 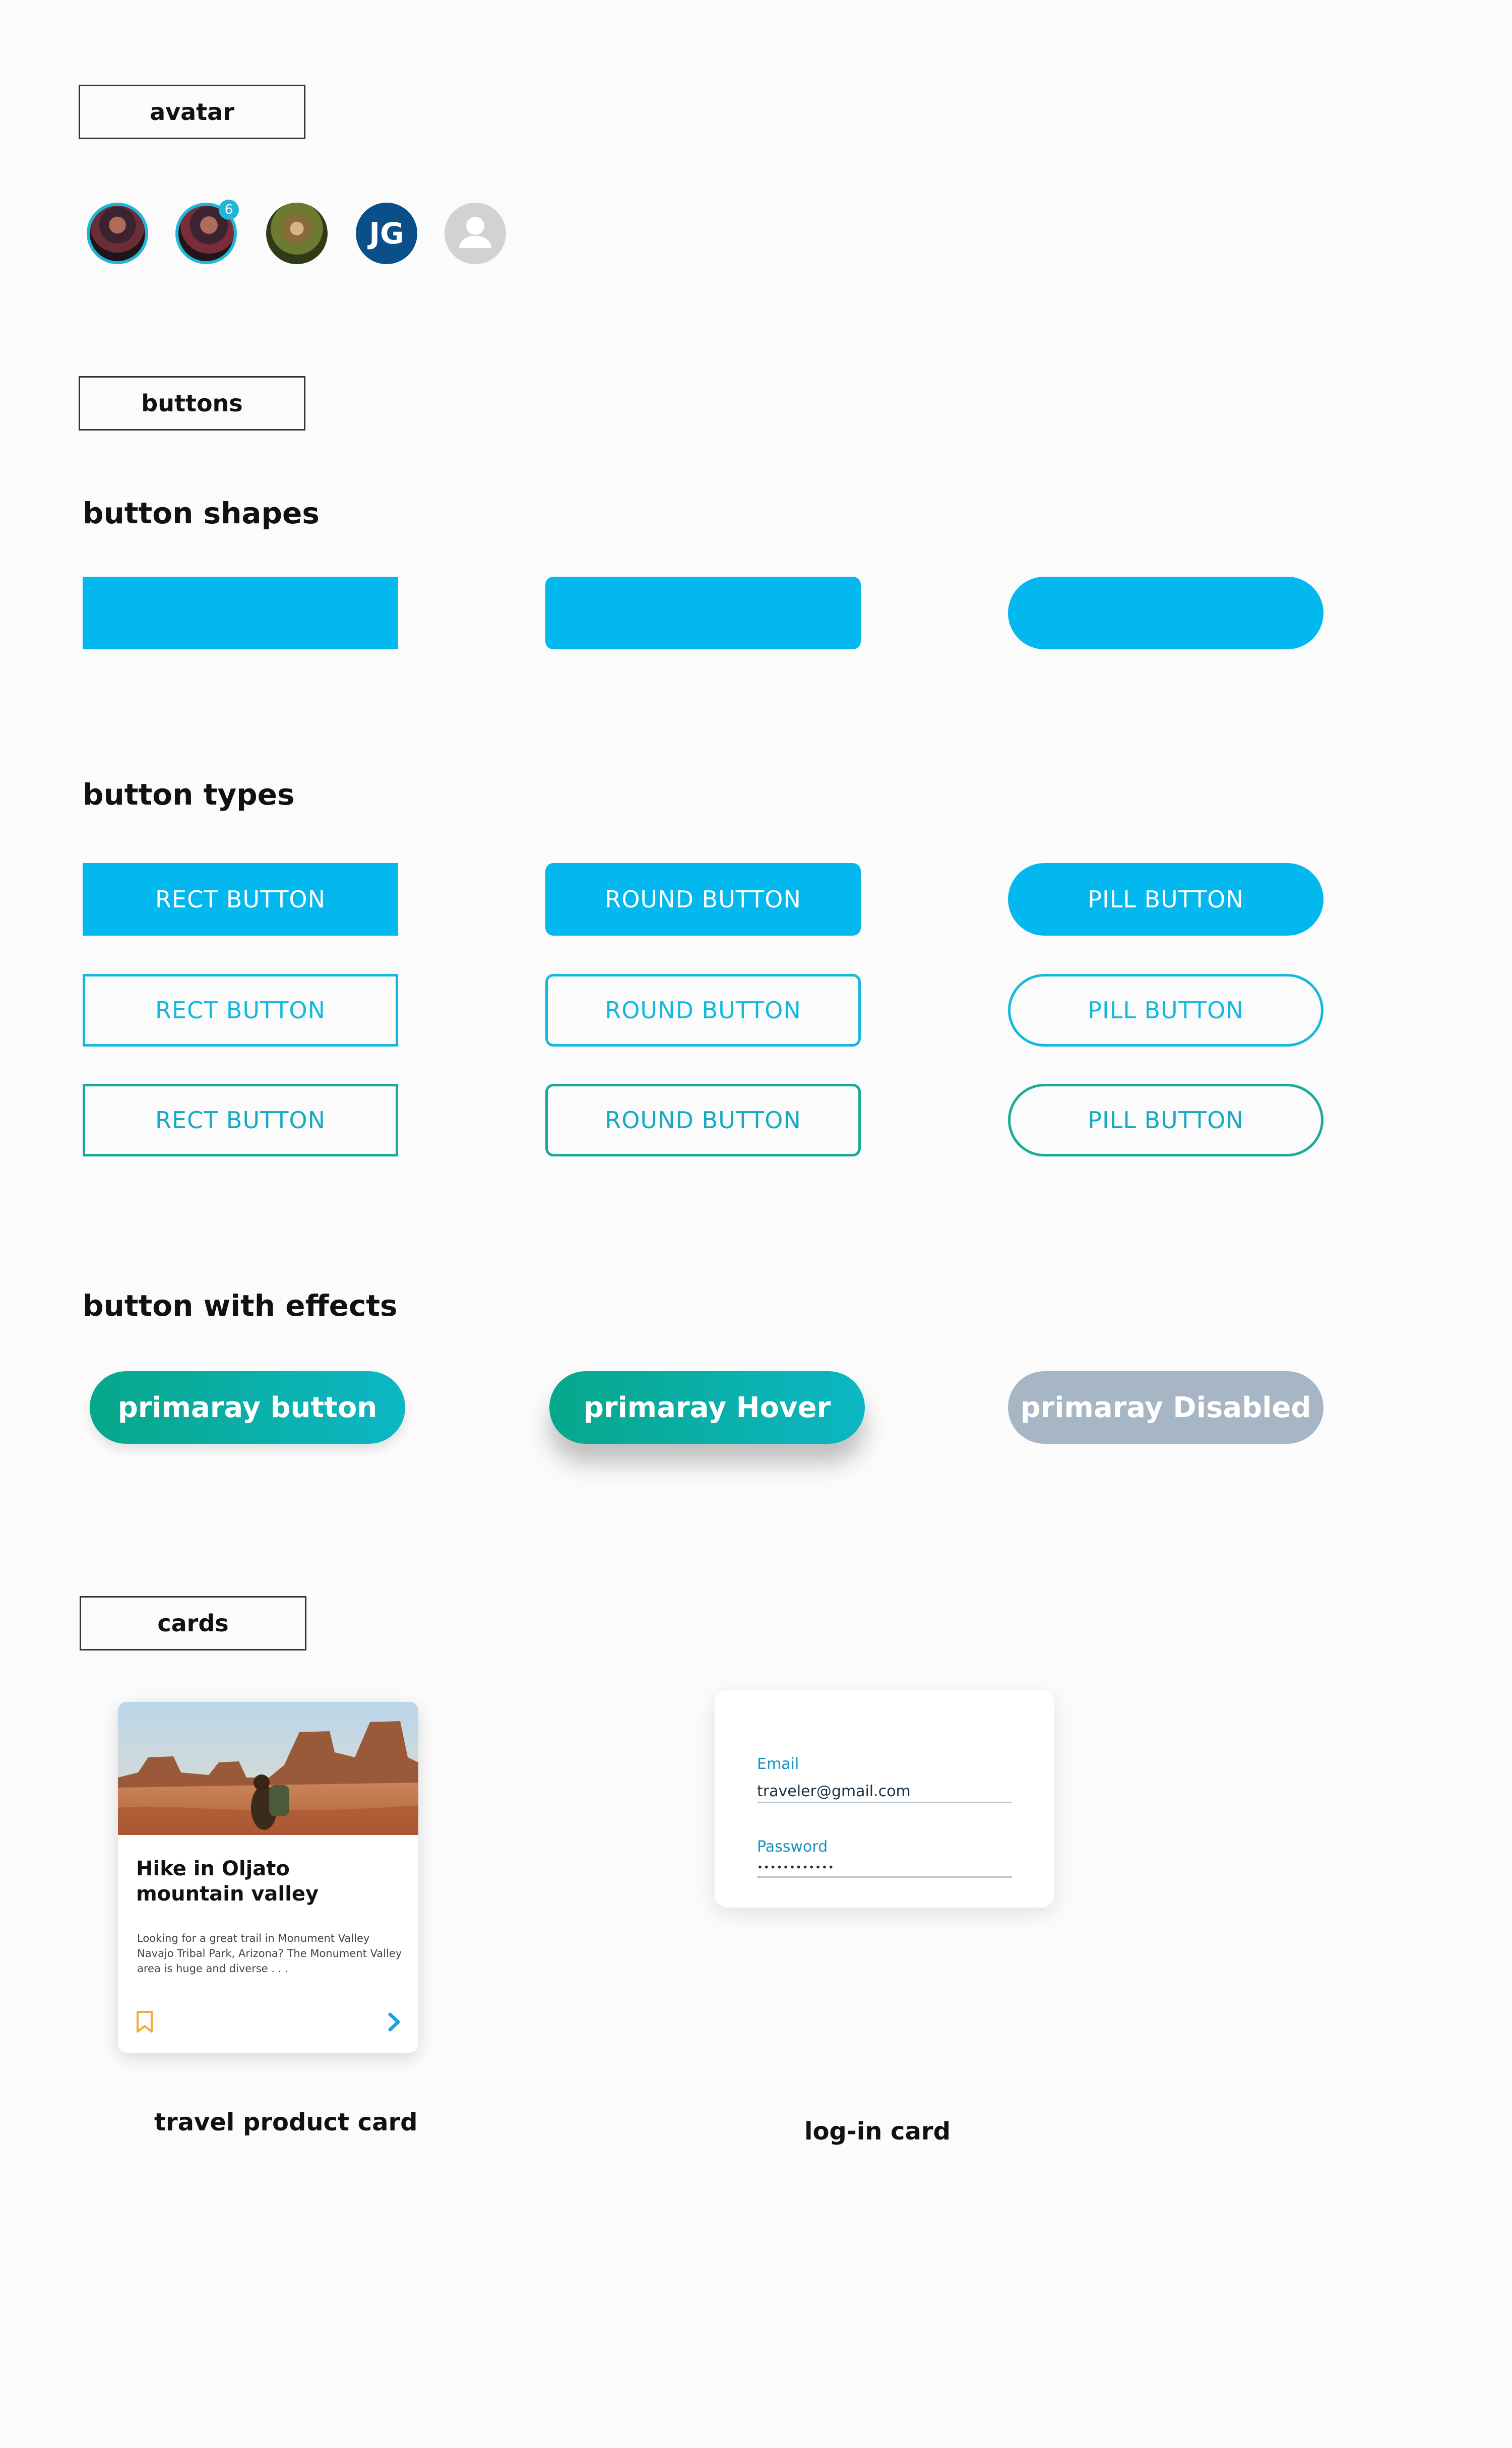 What do you see at coordinates (1166, 1011) in the screenshot?
I see `pill-button-outline: PILL BUTTON` at bounding box center [1166, 1011].